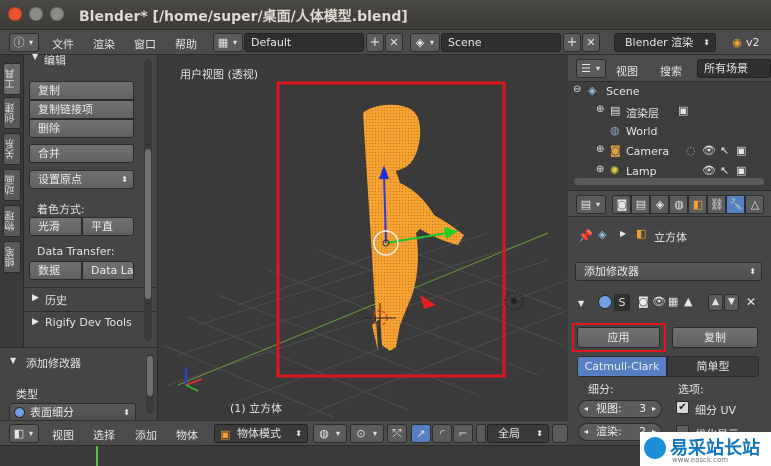 The width and height of the screenshot is (771, 466). I want to click on orientation-icon-button, so click(481, 433).